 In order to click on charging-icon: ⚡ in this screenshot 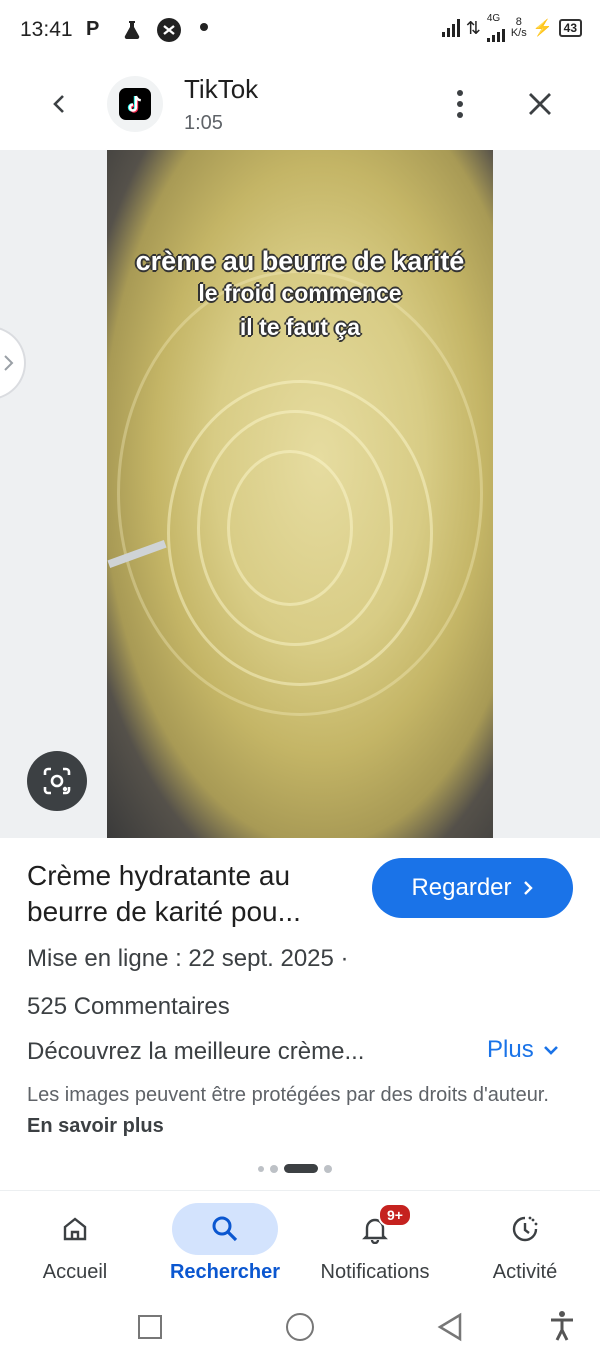, I will do `click(542, 28)`.